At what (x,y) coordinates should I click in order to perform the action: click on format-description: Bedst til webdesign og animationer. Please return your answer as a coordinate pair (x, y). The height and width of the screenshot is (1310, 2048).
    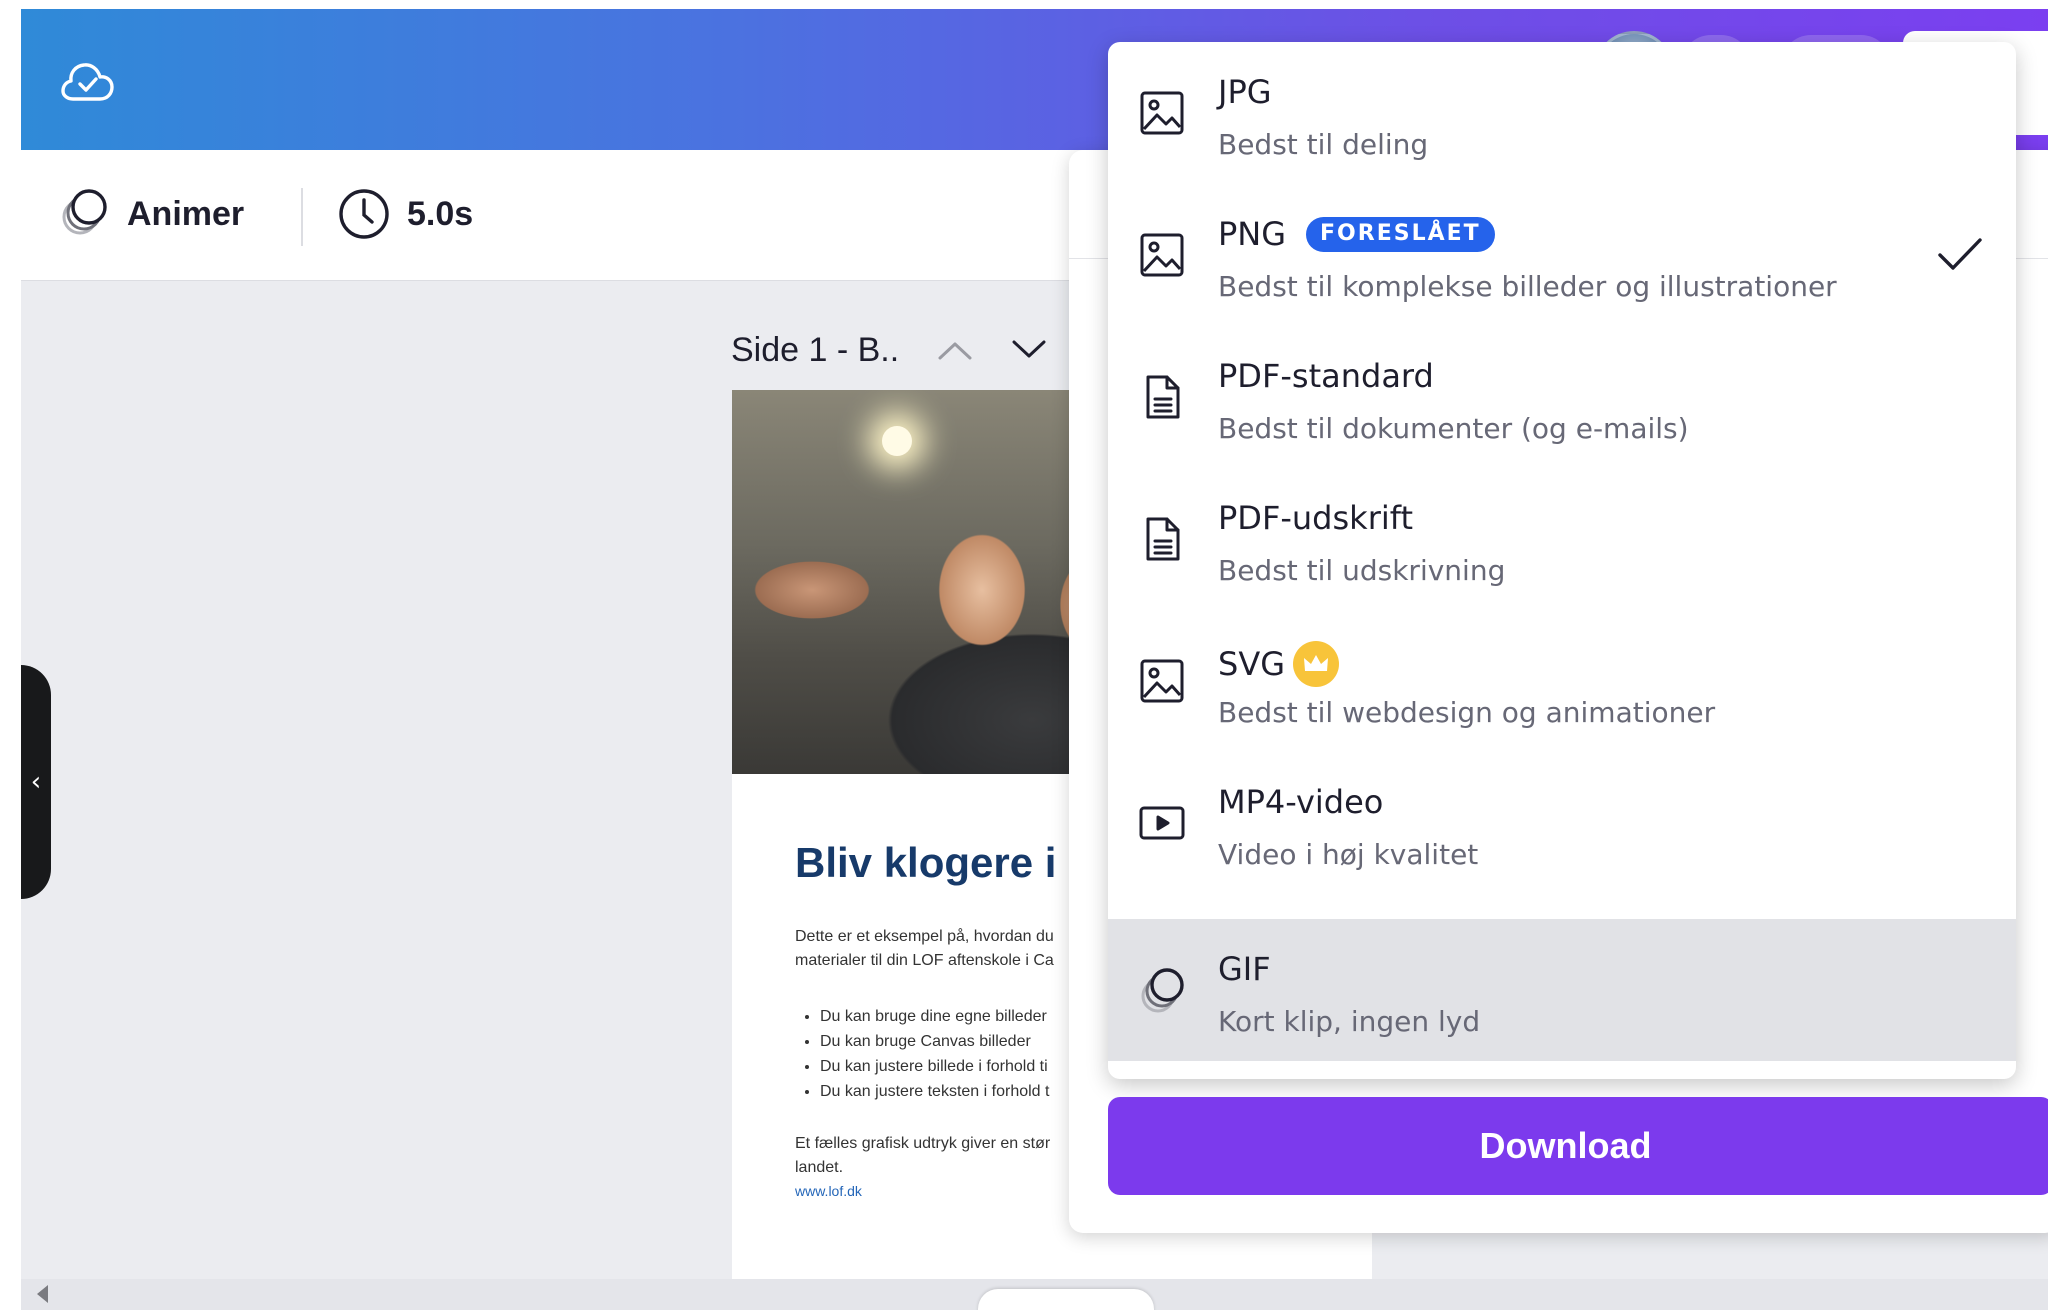
    Looking at the image, I should click on (1467, 712).